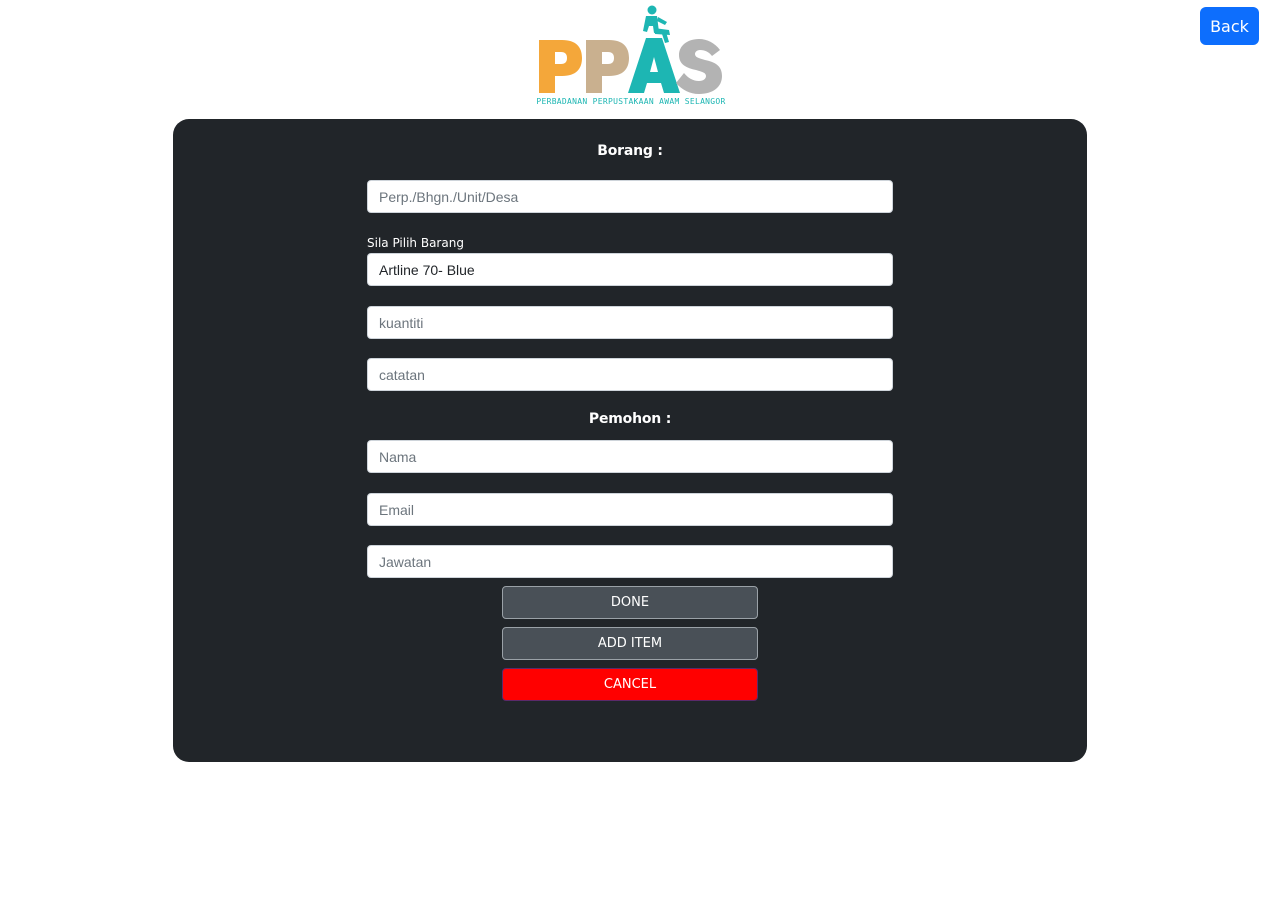 This screenshot has width=1263, height=900. Describe the element at coordinates (630, 602) in the screenshot. I see `done-button: DONE` at that location.